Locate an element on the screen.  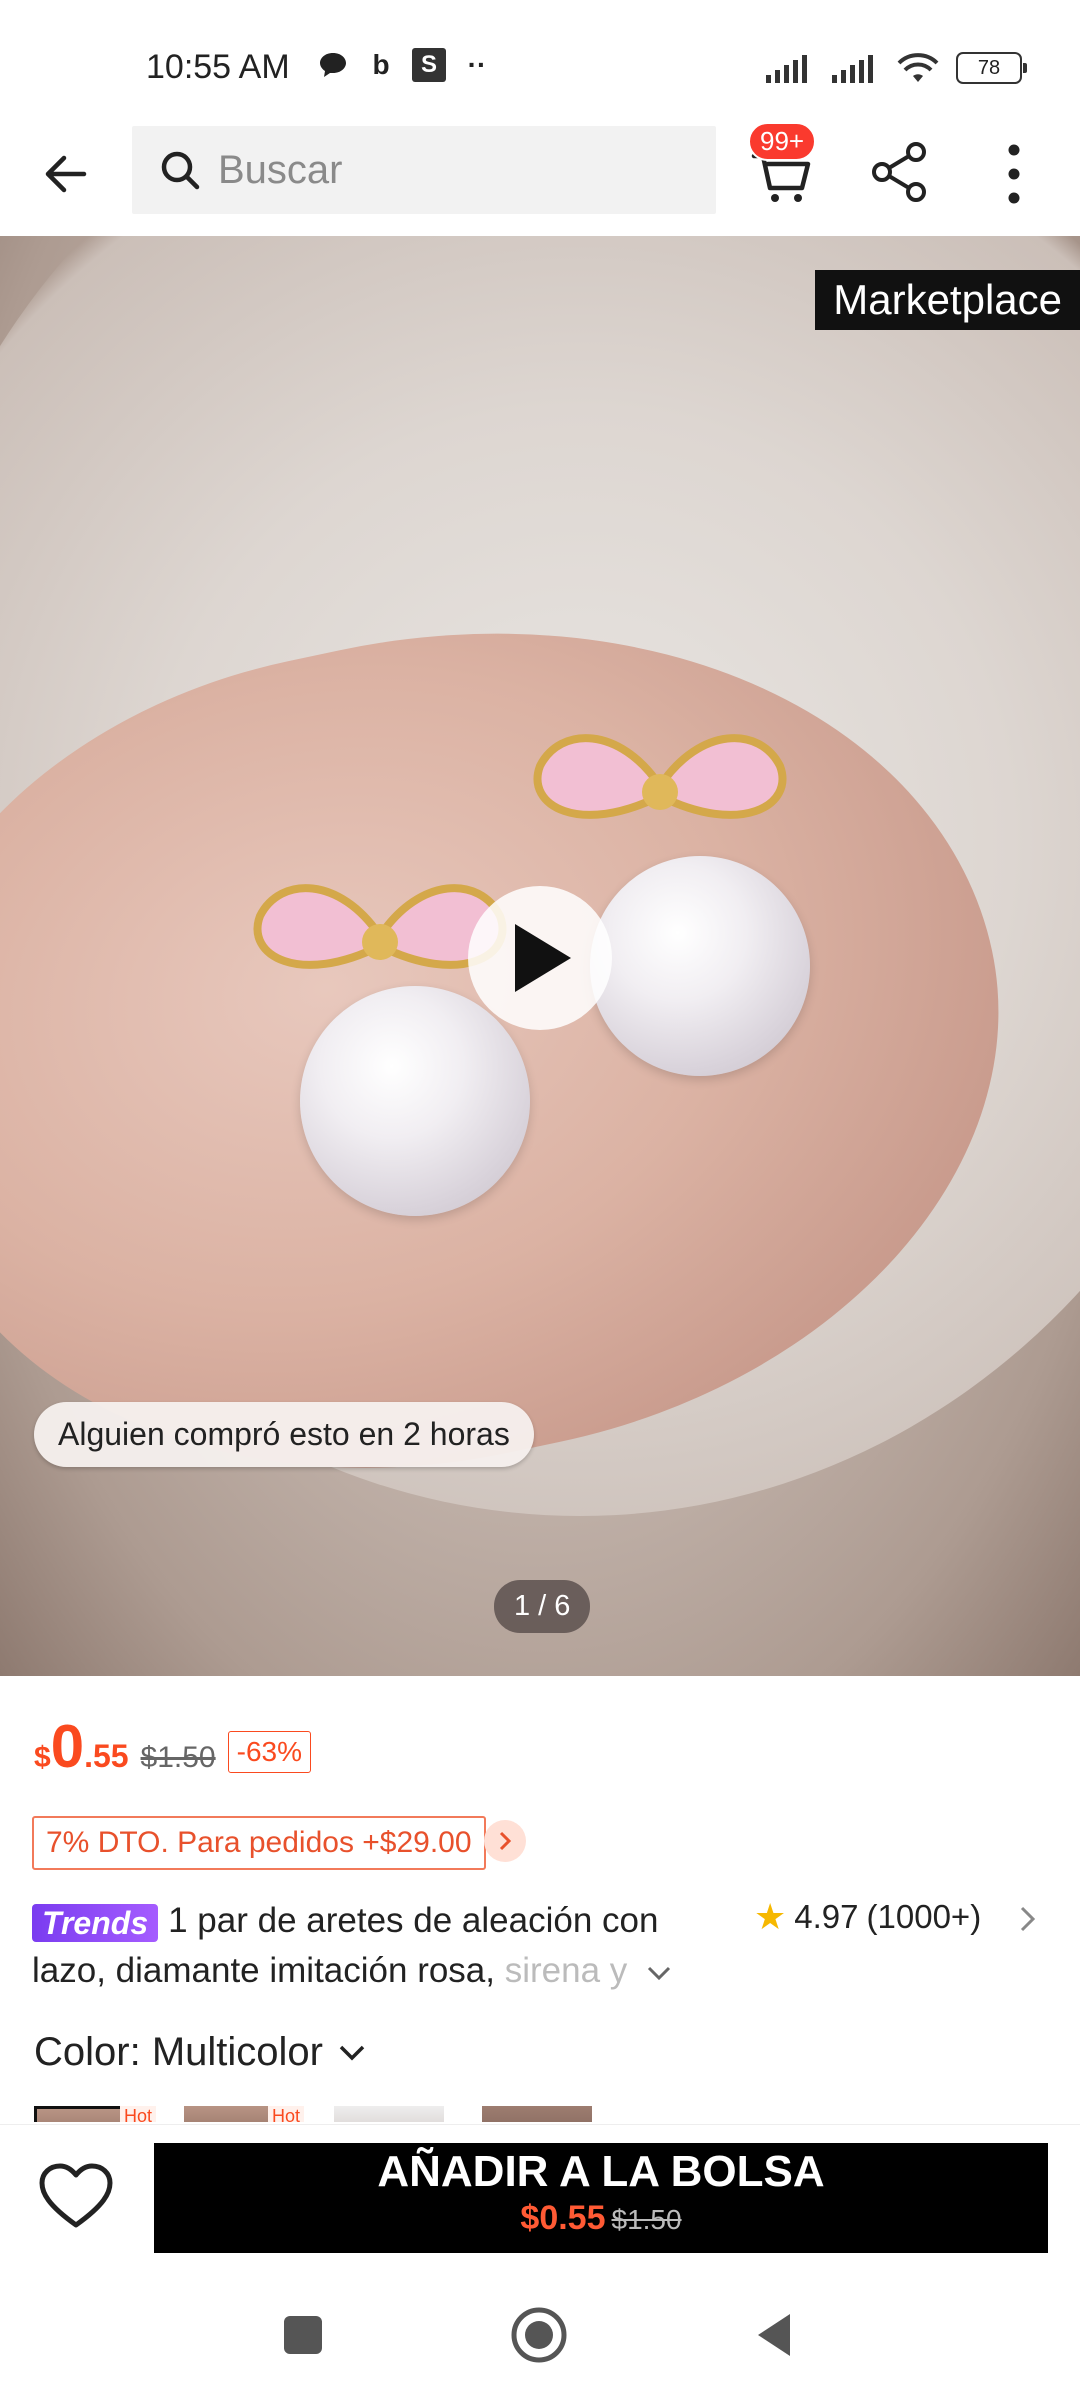
add-to-bag-price: $0.55 $1.50 is located at coordinates (601, 2218).